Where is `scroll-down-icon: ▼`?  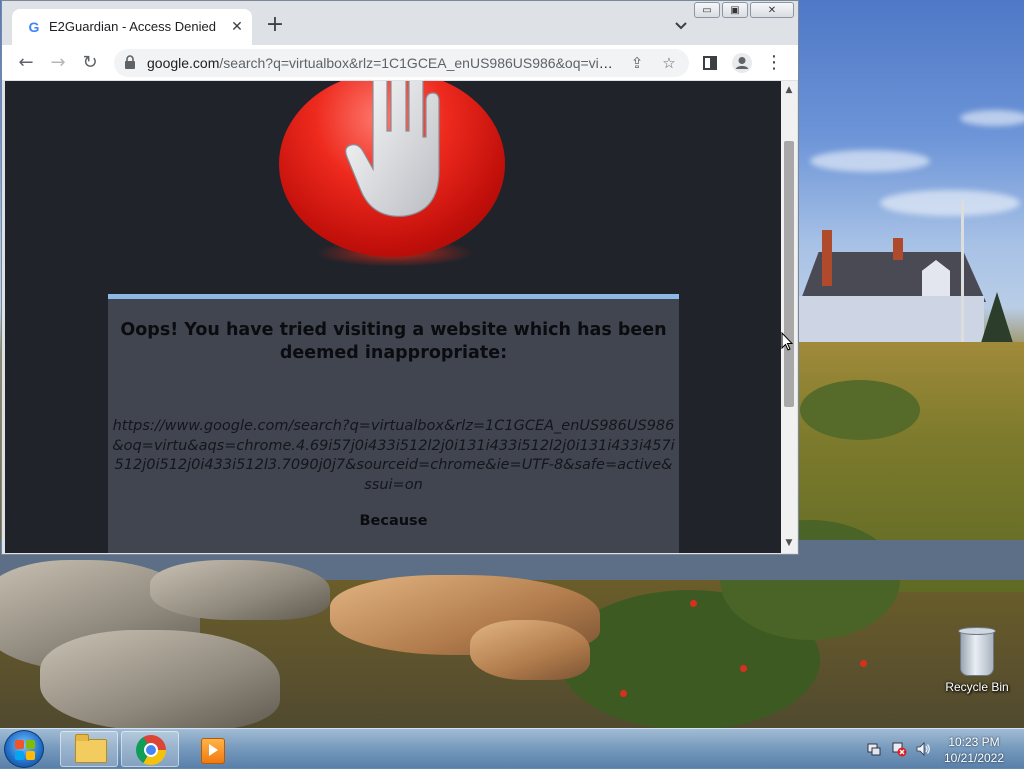 scroll-down-icon: ▼ is located at coordinates (789, 543).